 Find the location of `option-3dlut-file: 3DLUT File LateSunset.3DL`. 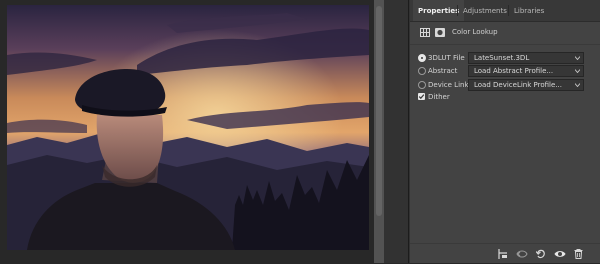

option-3dlut-file: 3DLUT File LateSunset.3DL is located at coordinates (505, 59).